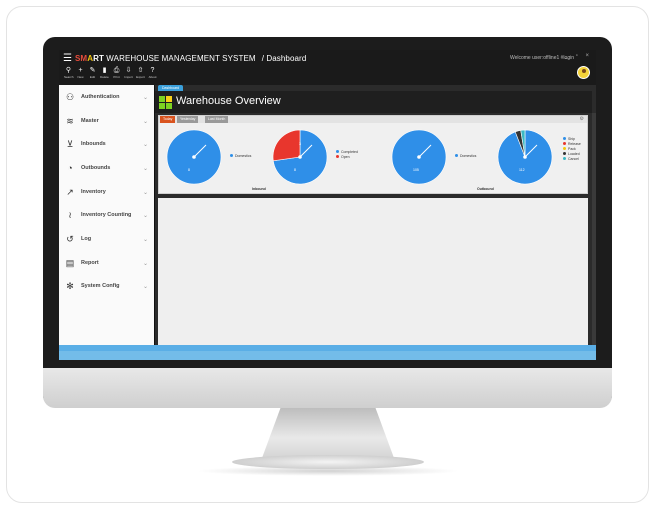  Describe the element at coordinates (574, 143) in the screenshot. I see `legend-label: Release` at that location.